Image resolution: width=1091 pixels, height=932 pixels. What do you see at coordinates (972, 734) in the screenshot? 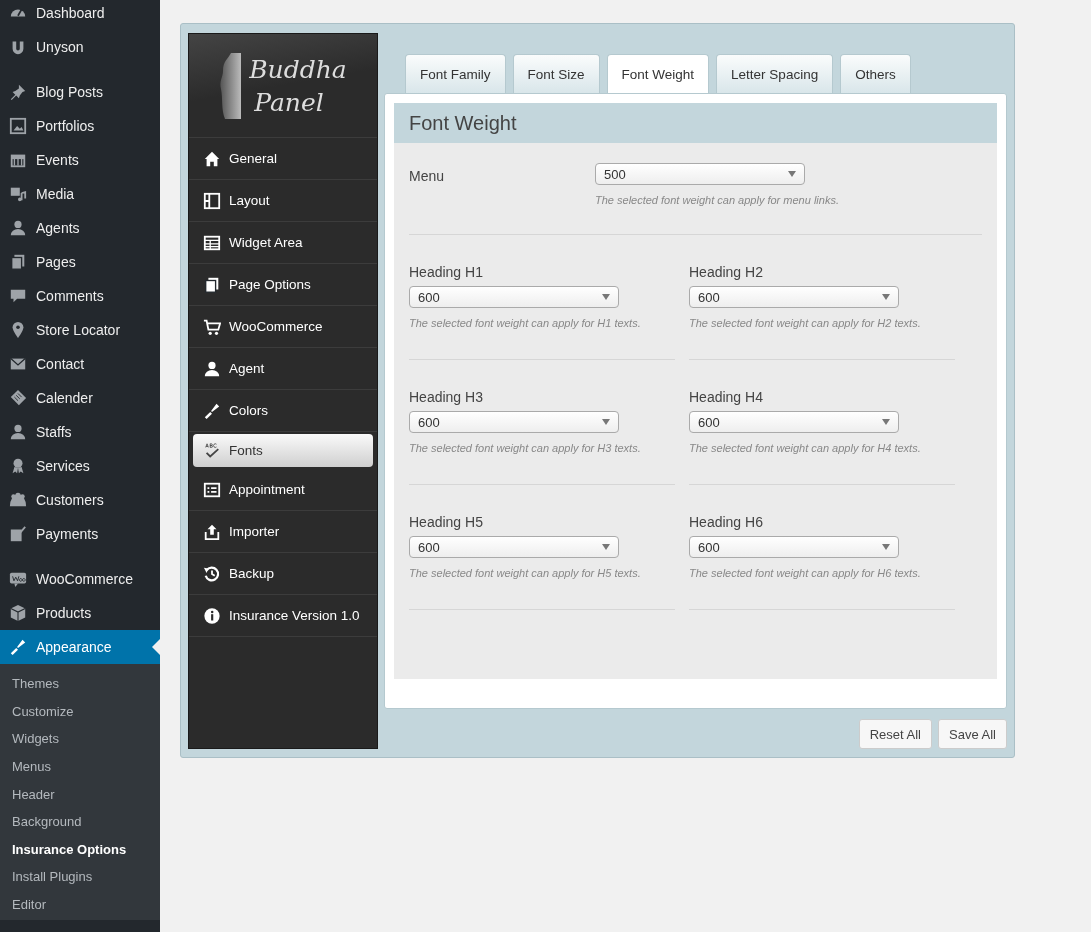
I see `action-button: Save All` at bounding box center [972, 734].